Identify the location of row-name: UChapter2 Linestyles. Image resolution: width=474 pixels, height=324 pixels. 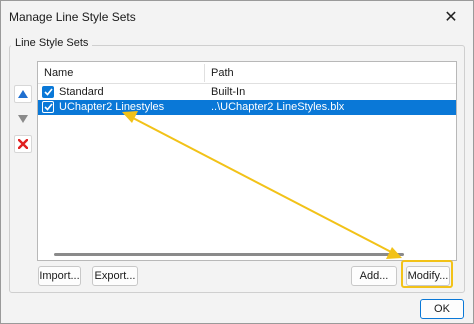
(112, 107).